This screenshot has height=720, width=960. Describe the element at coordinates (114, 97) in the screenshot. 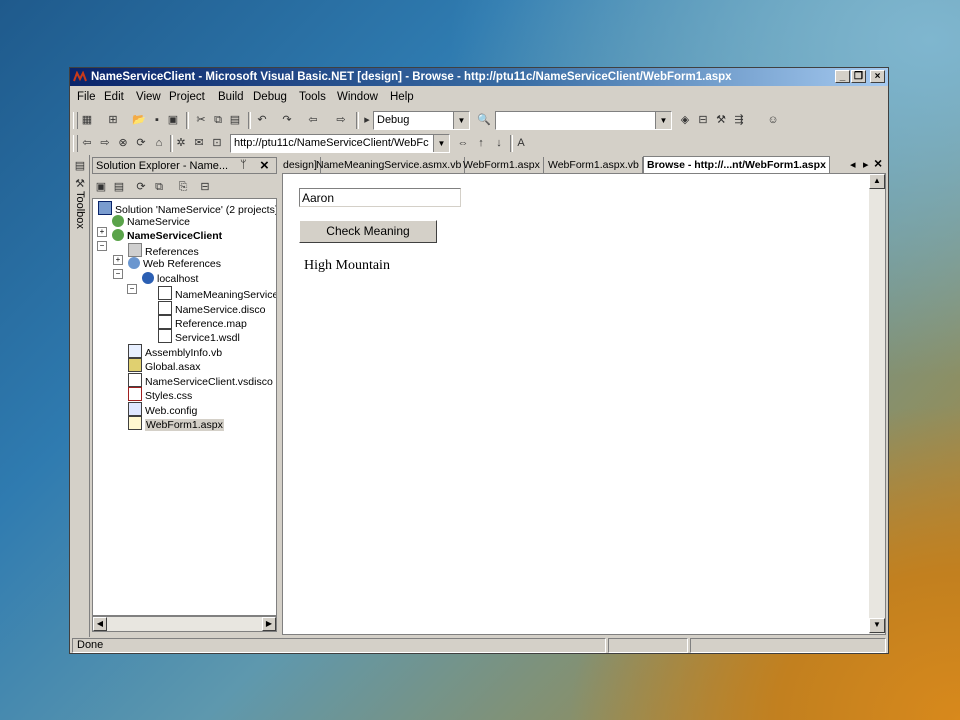

I see `menu-edit: Edit` at that location.